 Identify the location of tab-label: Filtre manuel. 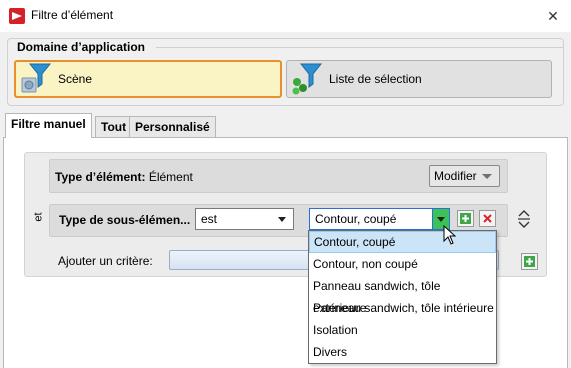
(48, 124).